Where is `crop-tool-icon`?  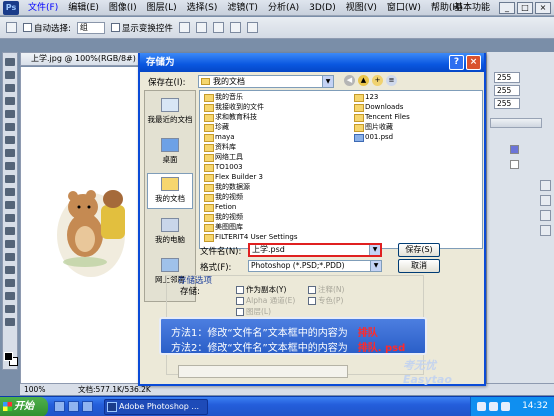
crop-tool-icon is located at coordinates (10, 114).